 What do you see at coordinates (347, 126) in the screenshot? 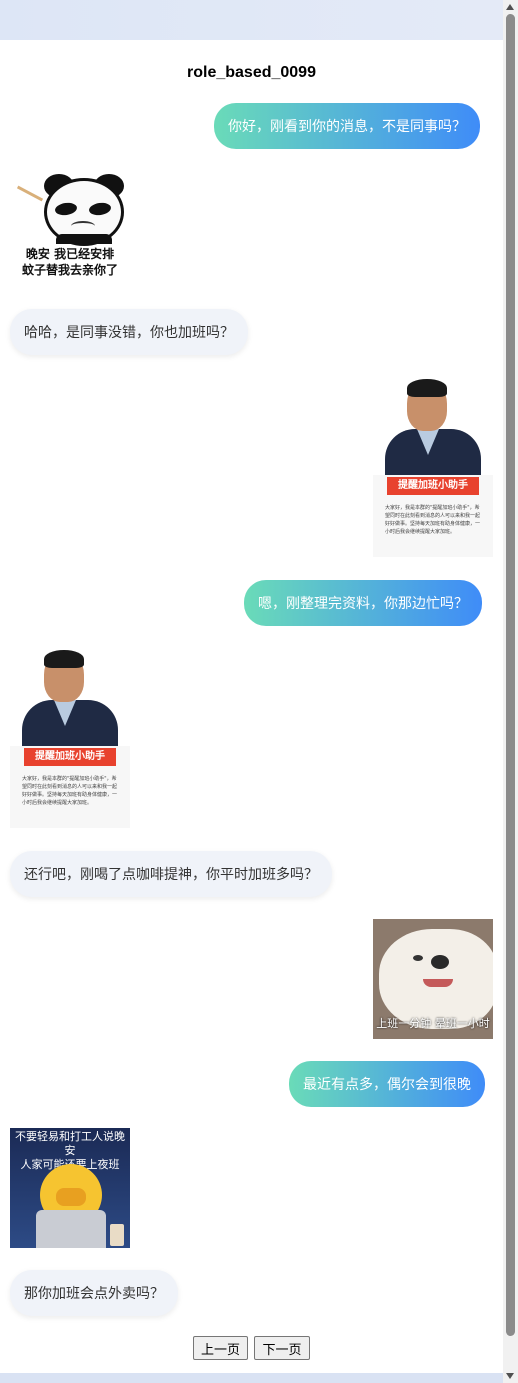
I see `chat-bubble-sent: 你好，刚看到你的消息，不是同事吗？` at bounding box center [347, 126].